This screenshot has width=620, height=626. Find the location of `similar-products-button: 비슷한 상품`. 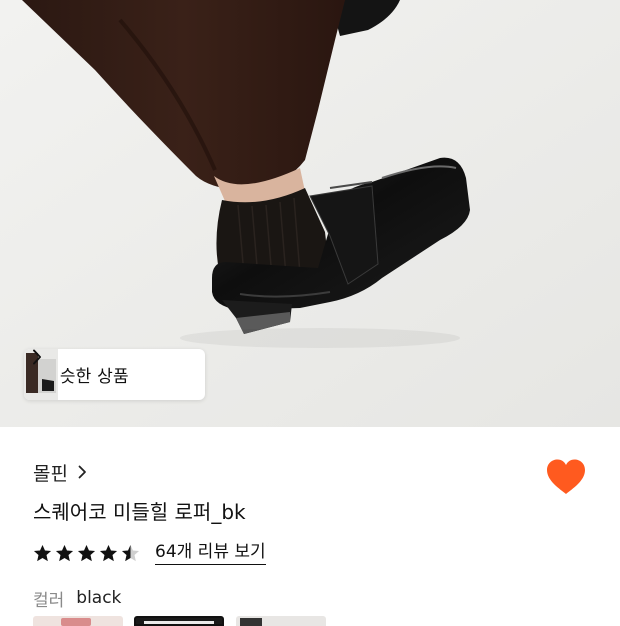

similar-products-button: 비슷한 상품 is located at coordinates (114, 374).